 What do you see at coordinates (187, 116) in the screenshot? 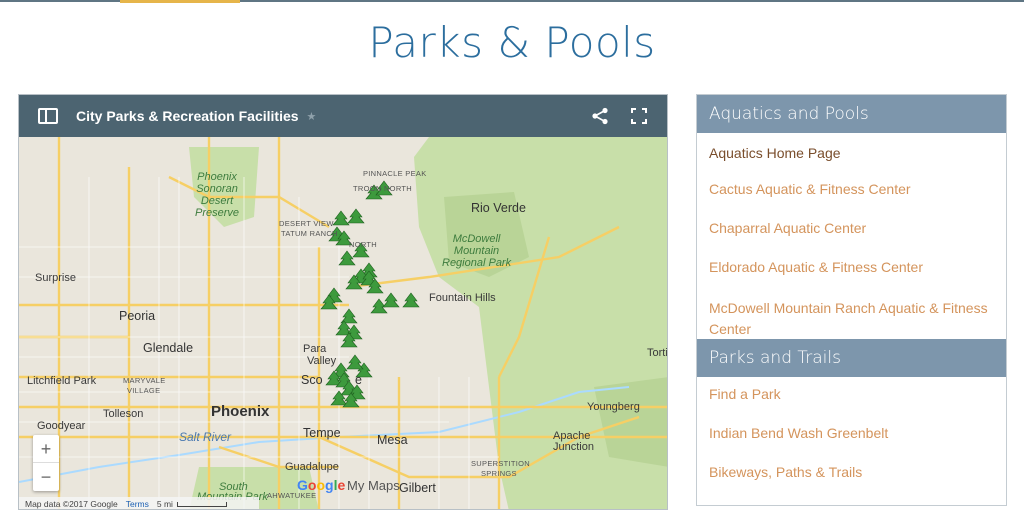
I see `map-title: City Parks & Recreation Facilities` at bounding box center [187, 116].